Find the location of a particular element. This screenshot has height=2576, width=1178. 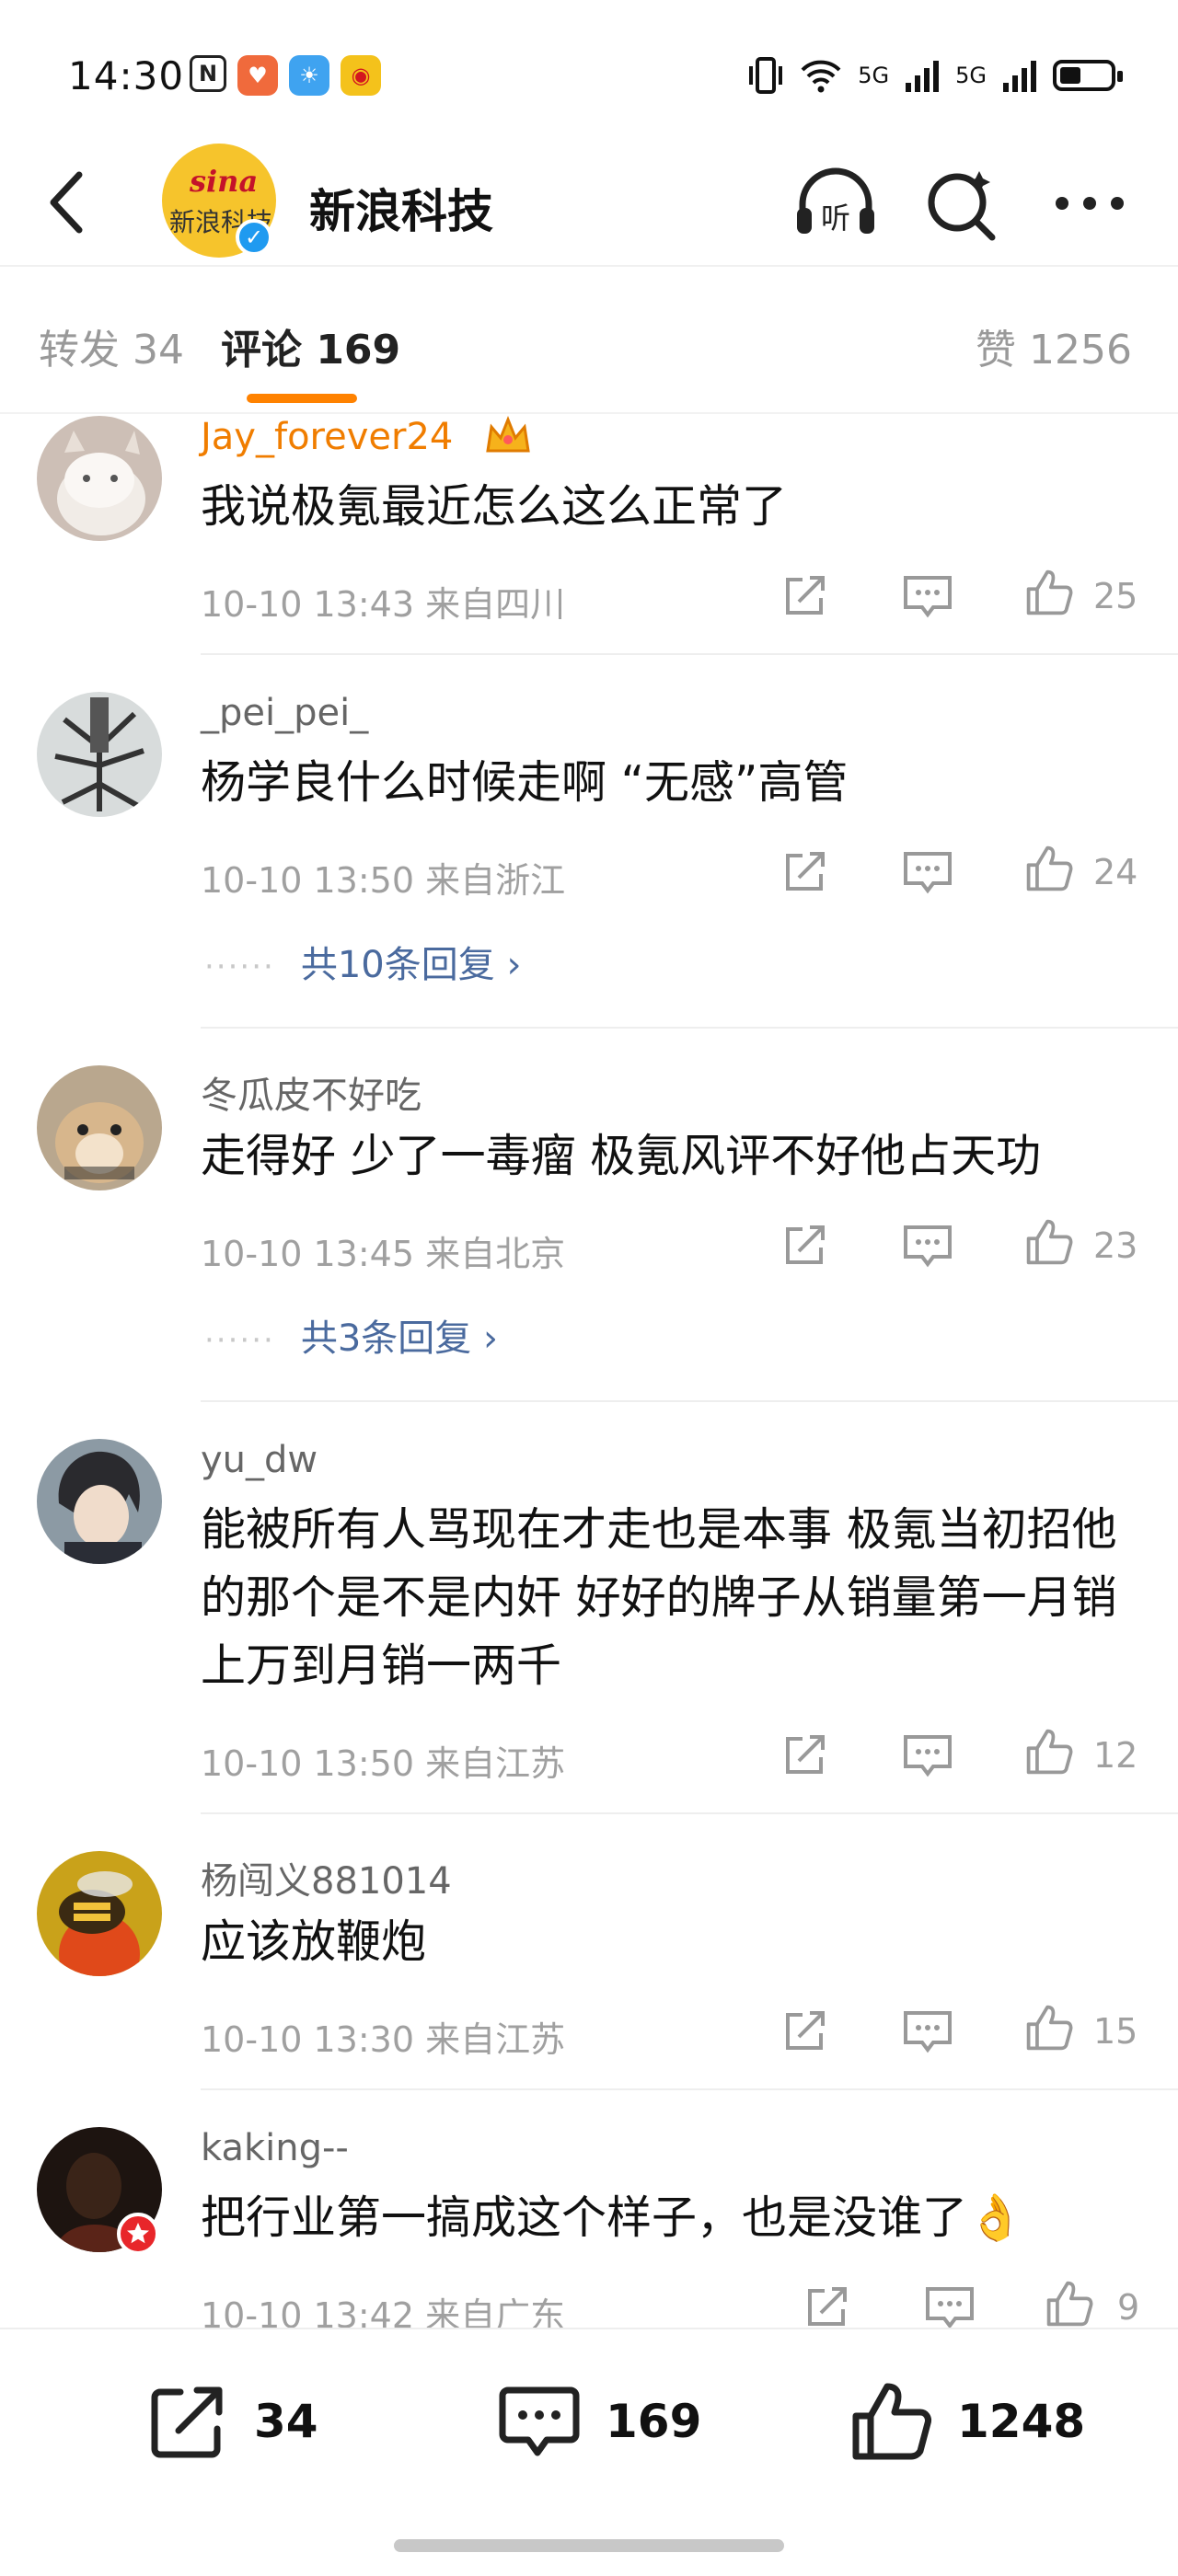

wifi-icon is located at coordinates (821, 76).